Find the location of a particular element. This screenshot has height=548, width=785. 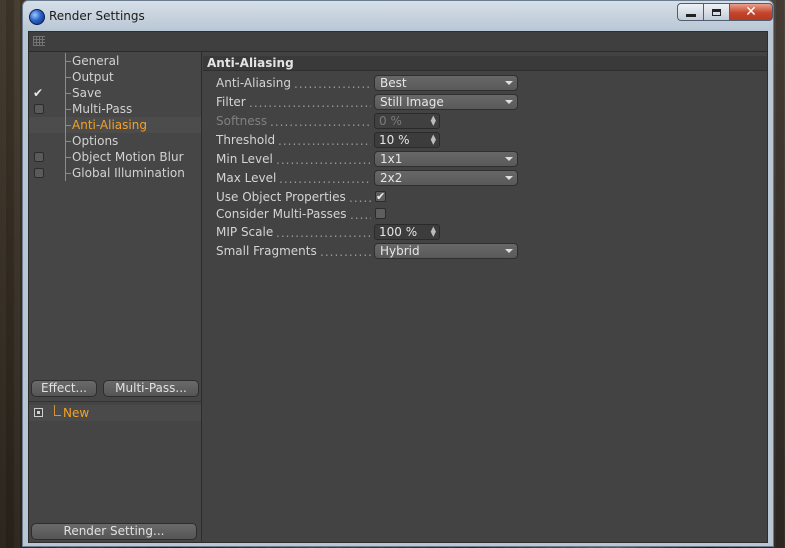

dropdown-value: 2x2 is located at coordinates (391, 178).